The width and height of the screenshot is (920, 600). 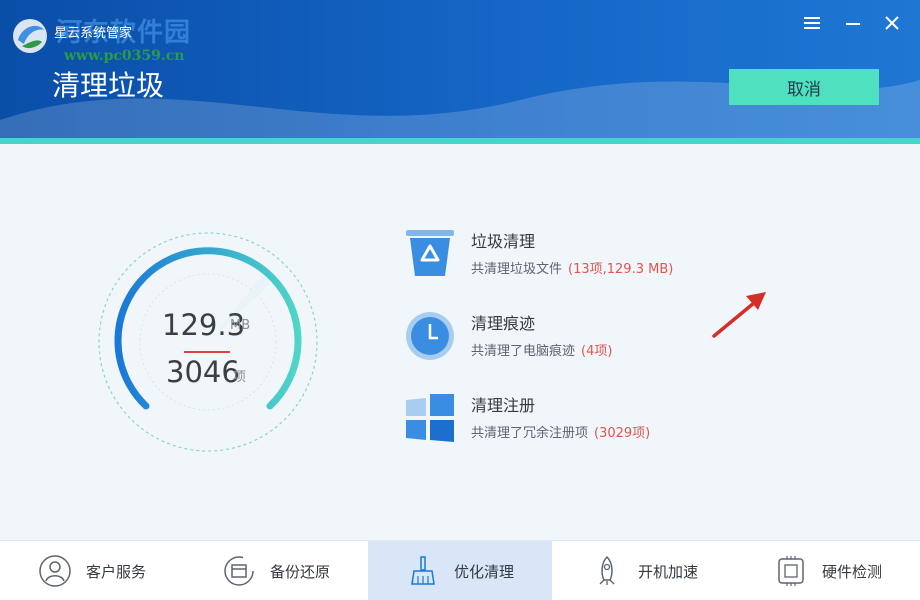 What do you see at coordinates (561, 433) in the screenshot?
I see `result-description: 共清理了冗余注册项 (3029项)` at bounding box center [561, 433].